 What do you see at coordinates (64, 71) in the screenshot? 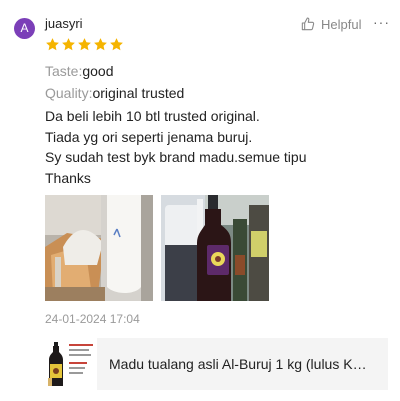
I see `attribute-key: Taste:` at bounding box center [64, 71].